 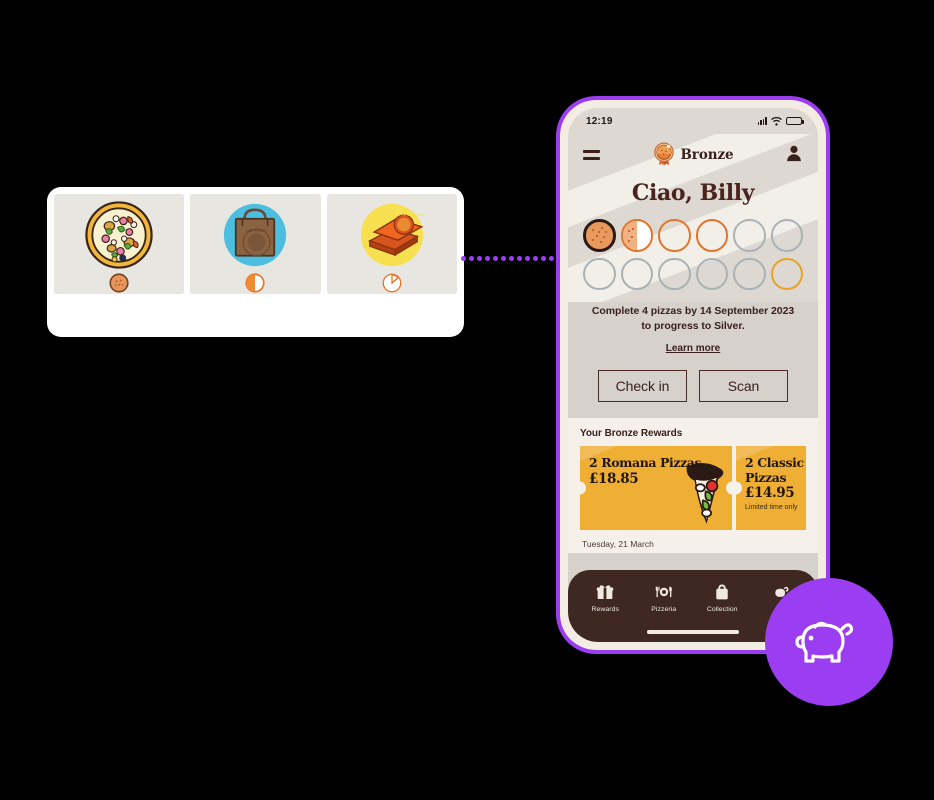 I want to click on greeting-heading: Ciao, Billy, so click(x=693, y=193).